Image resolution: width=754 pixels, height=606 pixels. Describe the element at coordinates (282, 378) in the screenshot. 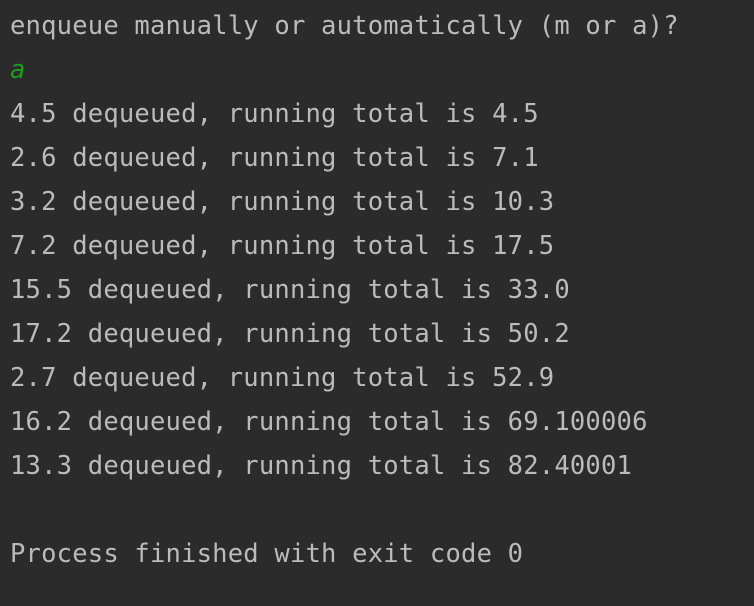

I see `output-line: 2.7 dequeued, running total is 52.9` at that location.